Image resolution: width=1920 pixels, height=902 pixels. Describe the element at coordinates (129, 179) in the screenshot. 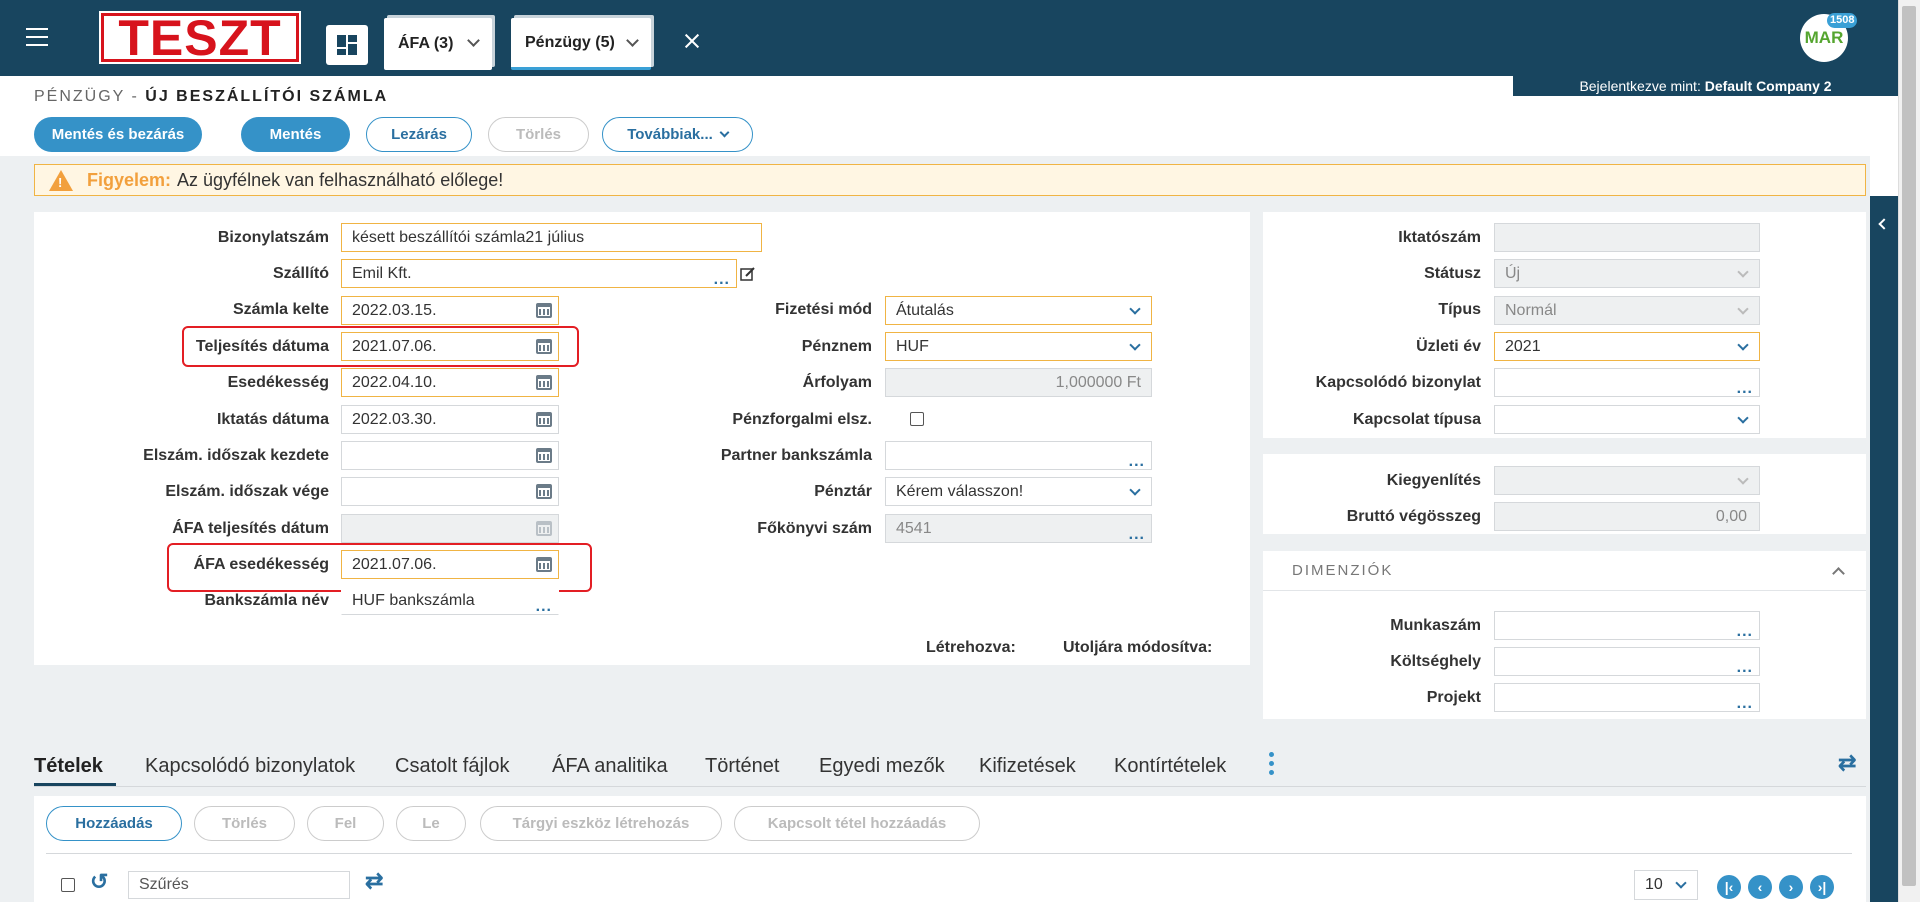

I see `warning-title: Figyelem:` at that location.